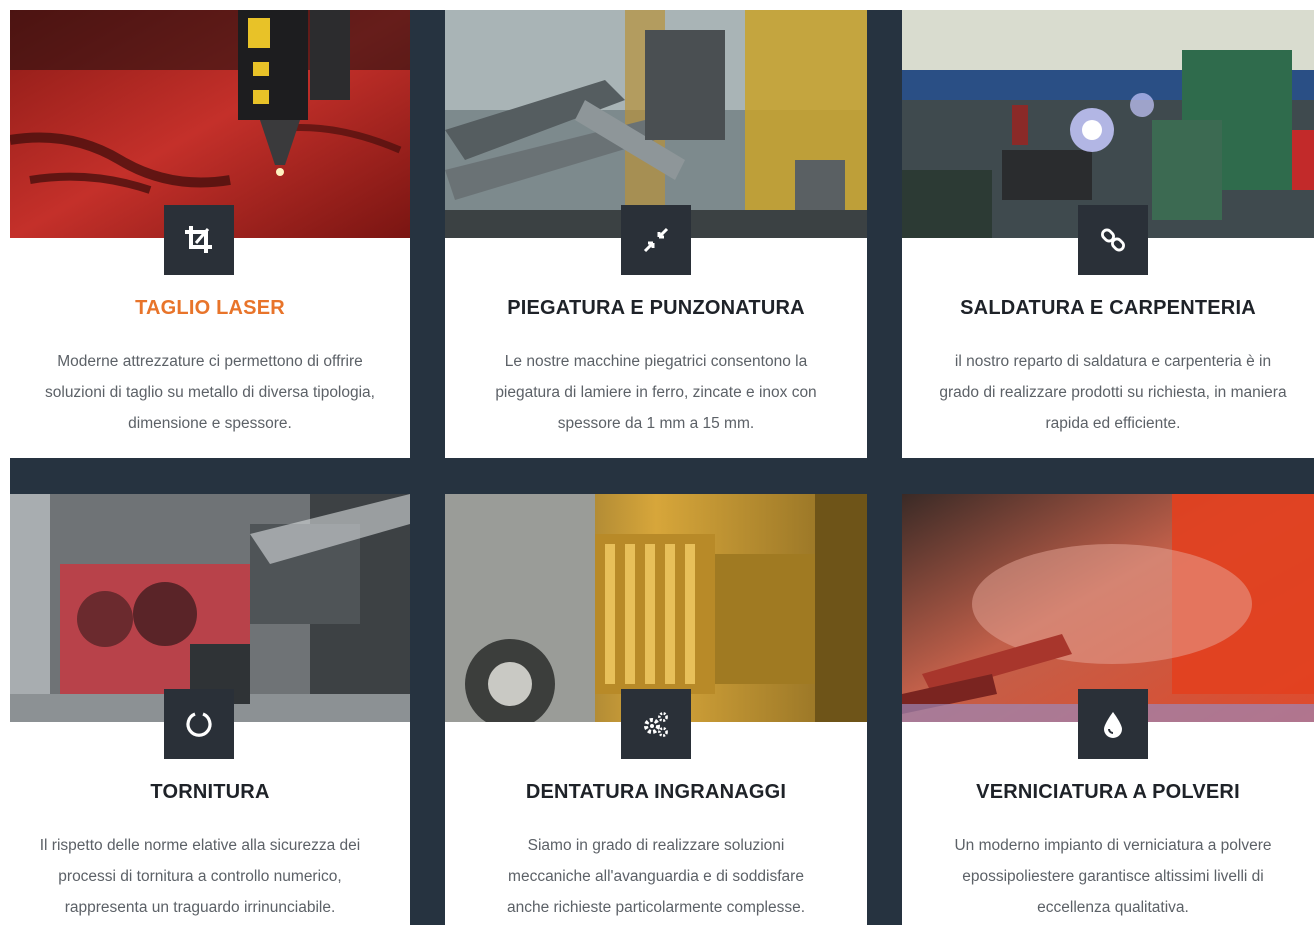 Image resolution: width=1314 pixels, height=925 pixels. Describe the element at coordinates (210, 308) in the screenshot. I see `service-title: TAGLIO LASER` at that location.